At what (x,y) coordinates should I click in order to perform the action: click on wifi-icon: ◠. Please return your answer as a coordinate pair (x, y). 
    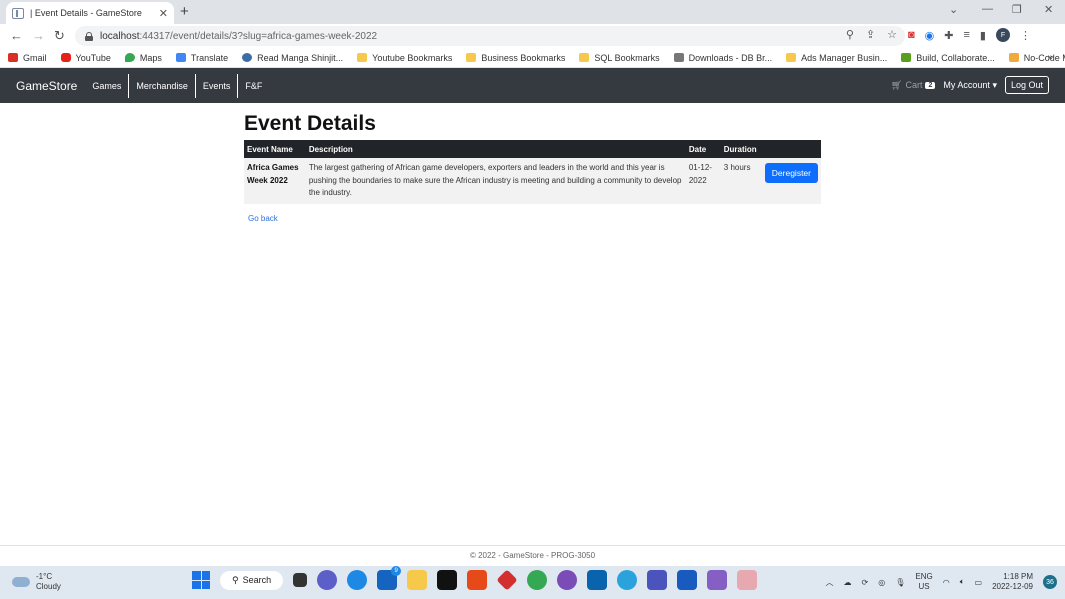
    Looking at the image, I should click on (946, 582).